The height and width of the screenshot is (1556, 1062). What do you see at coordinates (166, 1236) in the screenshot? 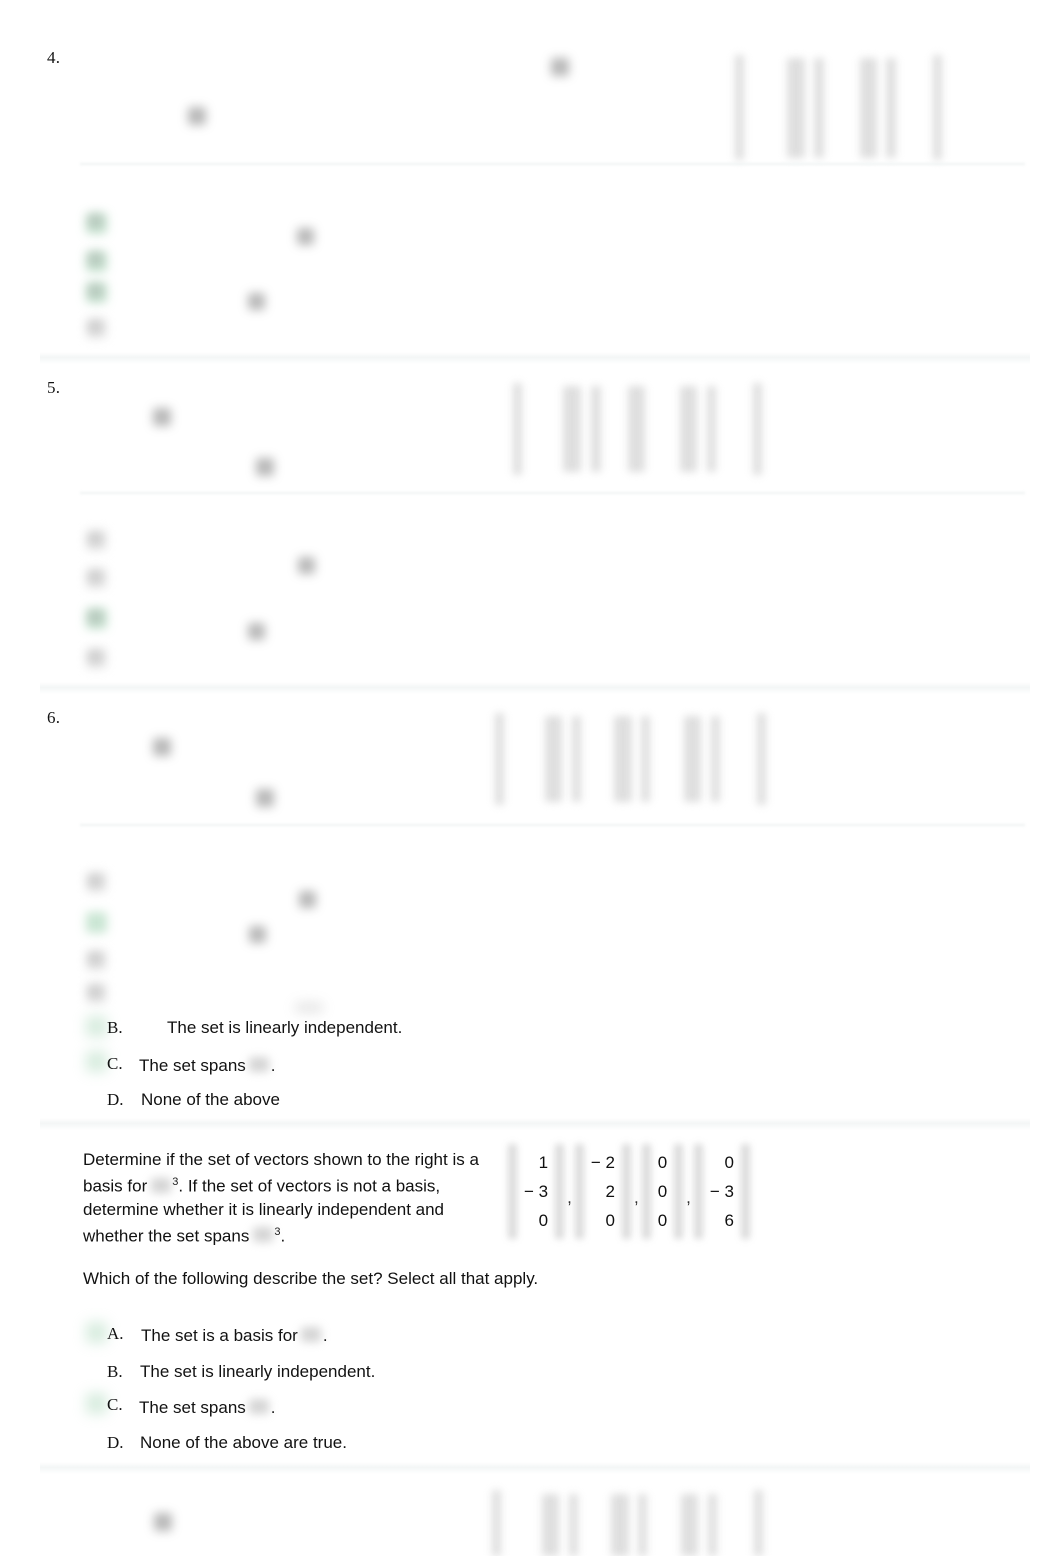
I see `prompt-line-4a: whether the set spans` at bounding box center [166, 1236].